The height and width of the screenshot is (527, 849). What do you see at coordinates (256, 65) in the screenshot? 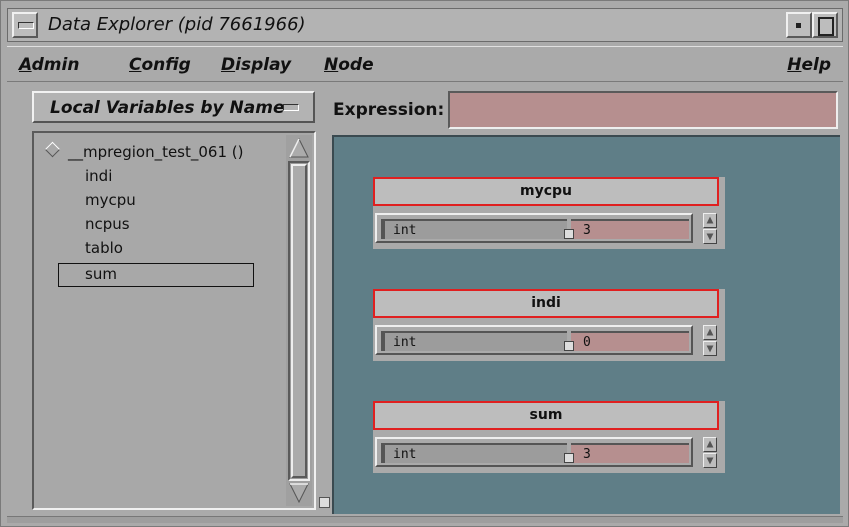
I see `menu-display: Display` at bounding box center [256, 65].